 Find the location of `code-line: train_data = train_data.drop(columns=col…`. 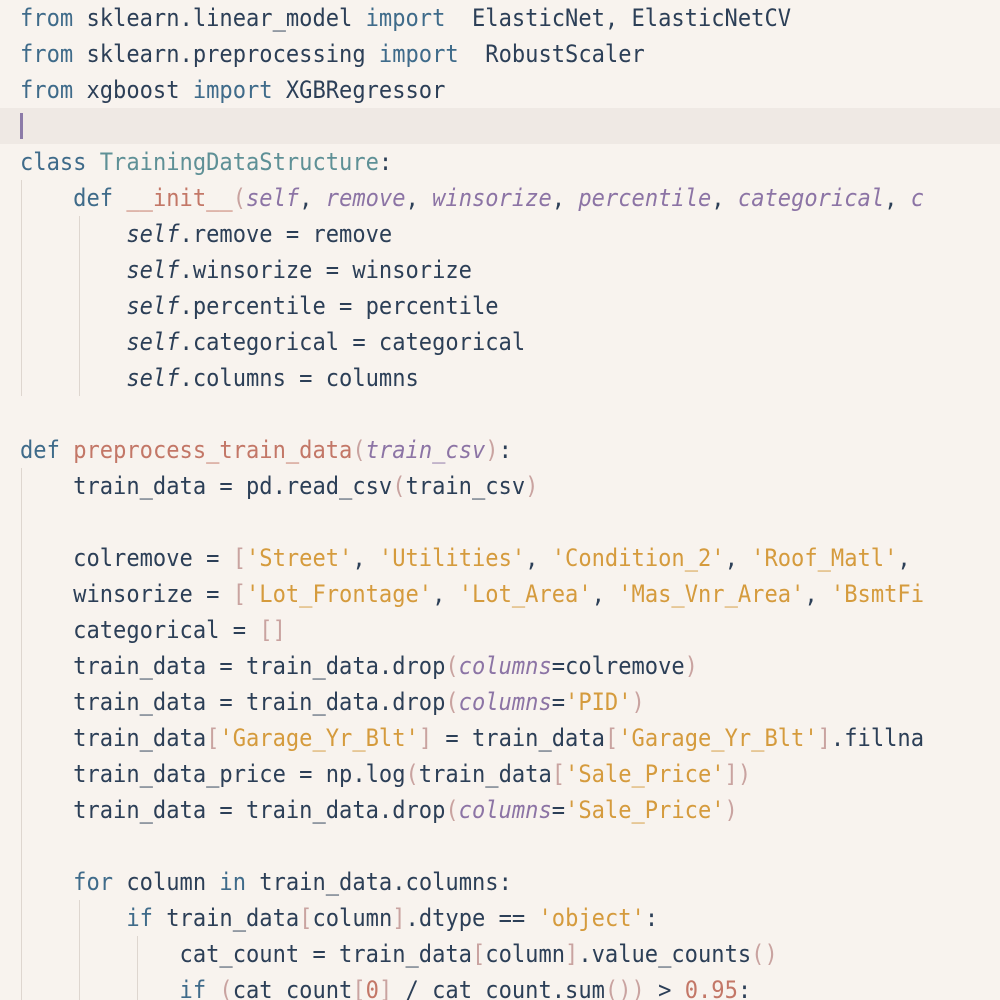

code-line: train_data = train_data.drop(columns=col… is located at coordinates (359, 666).